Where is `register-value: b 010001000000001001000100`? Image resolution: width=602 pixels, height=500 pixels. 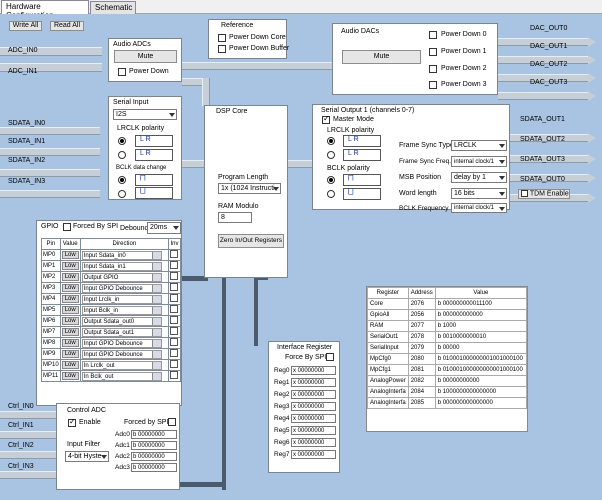
register-value: b 010001000000001001000100 is located at coordinates (481, 359).